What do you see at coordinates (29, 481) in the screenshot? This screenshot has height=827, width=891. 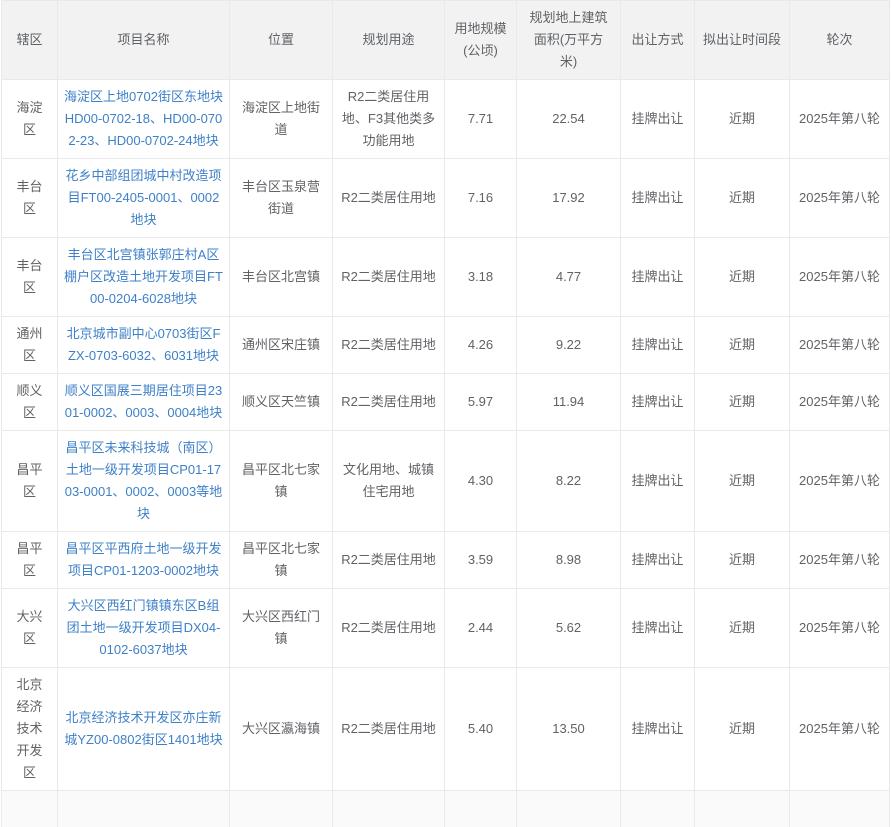 I see `district-cell: 昌平区` at bounding box center [29, 481].